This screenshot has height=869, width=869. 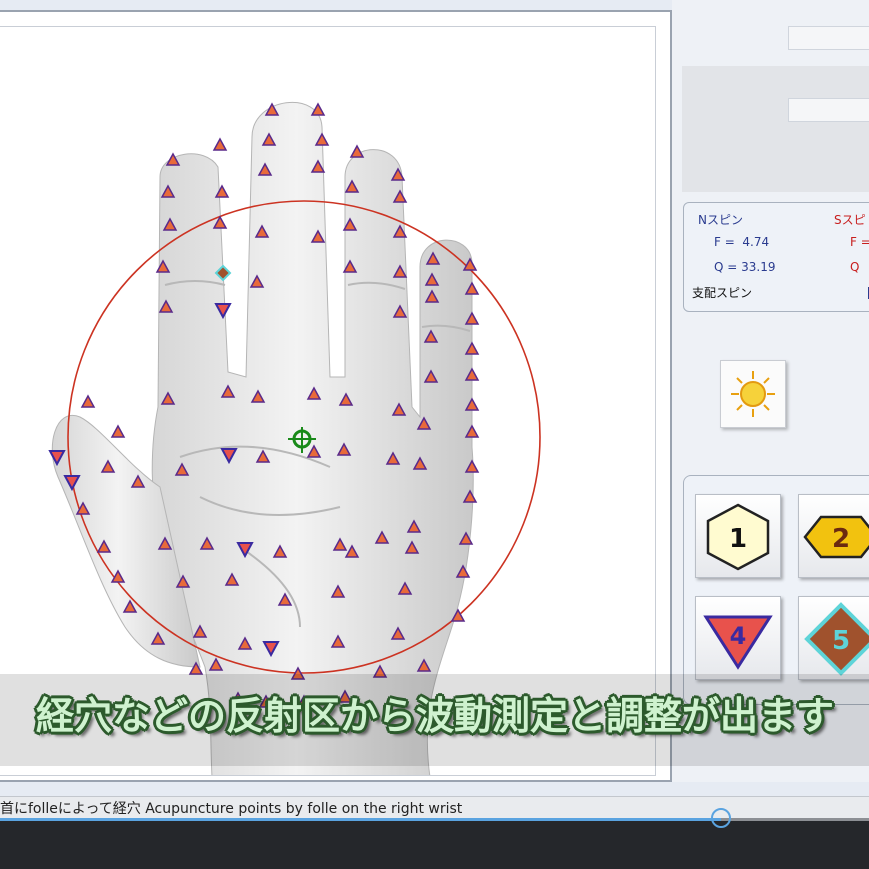 What do you see at coordinates (775, 129) in the screenshot?
I see `top-gray-block` at bounding box center [775, 129].